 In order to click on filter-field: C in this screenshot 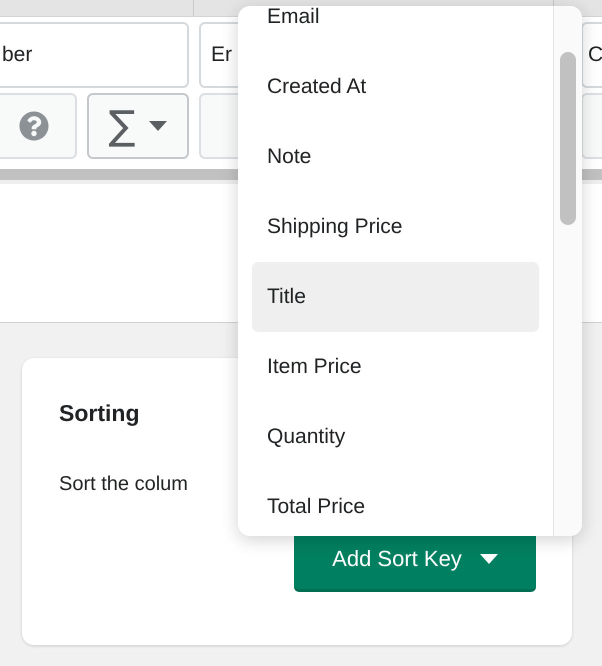, I will do `click(591, 55)`.